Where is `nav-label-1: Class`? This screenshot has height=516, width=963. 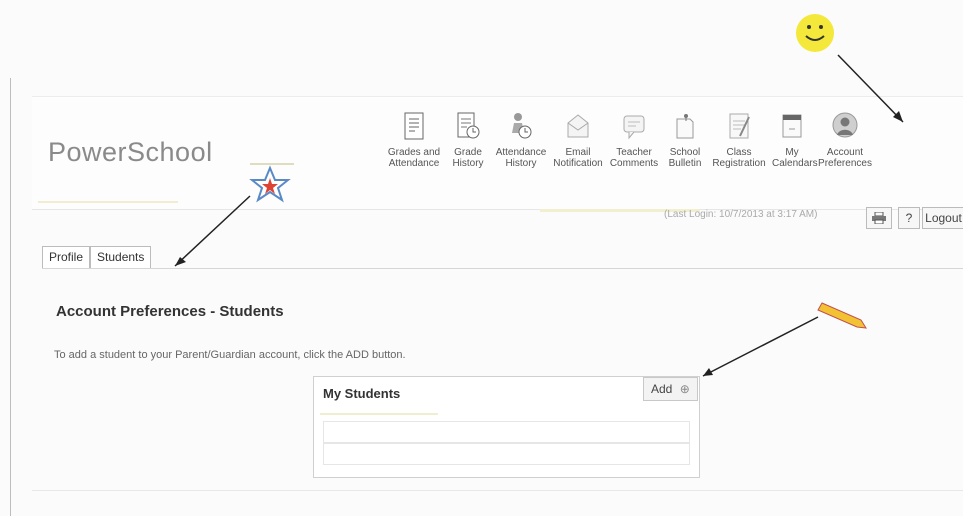 nav-label-1: Class is located at coordinates (739, 152).